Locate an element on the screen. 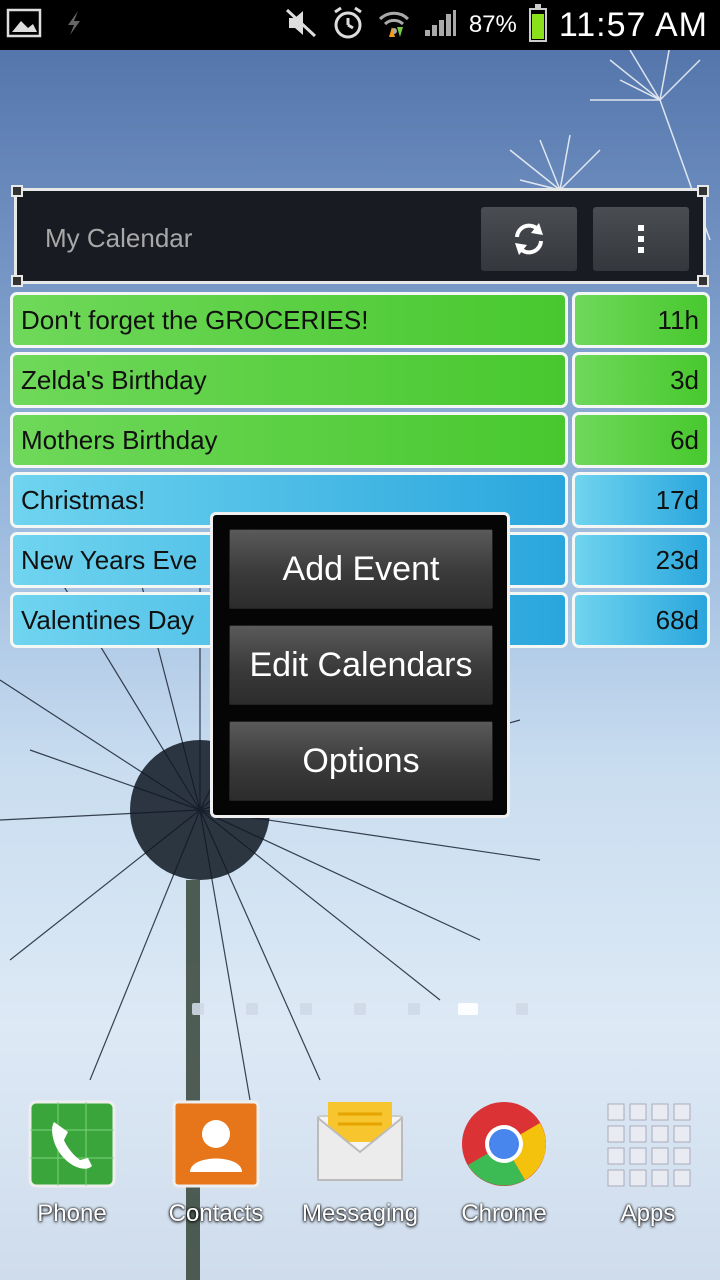 This screenshot has width=720, height=1280. contacts-icon is located at coordinates (216, 1144).